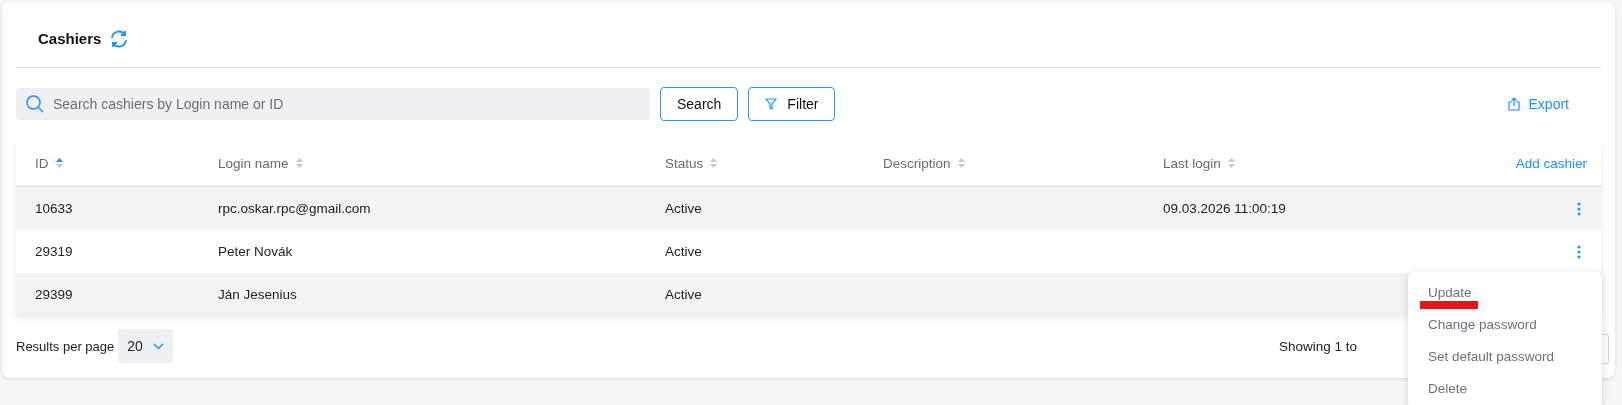 This screenshot has width=1622, height=405. I want to click on per-page-label: Results per page, so click(65, 346).